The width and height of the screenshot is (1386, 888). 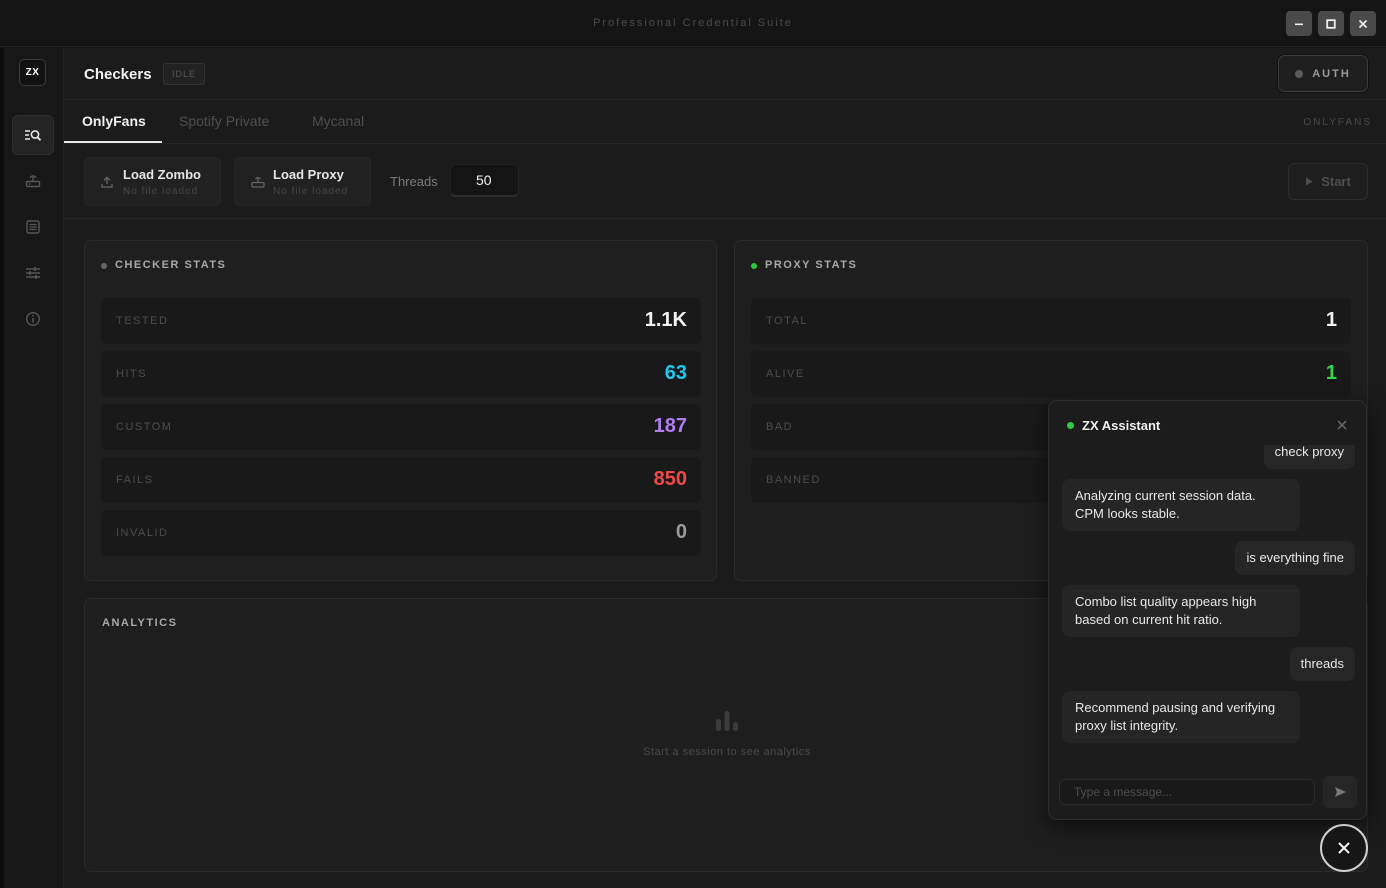 I want to click on stat-value: 187, so click(x=670, y=426).